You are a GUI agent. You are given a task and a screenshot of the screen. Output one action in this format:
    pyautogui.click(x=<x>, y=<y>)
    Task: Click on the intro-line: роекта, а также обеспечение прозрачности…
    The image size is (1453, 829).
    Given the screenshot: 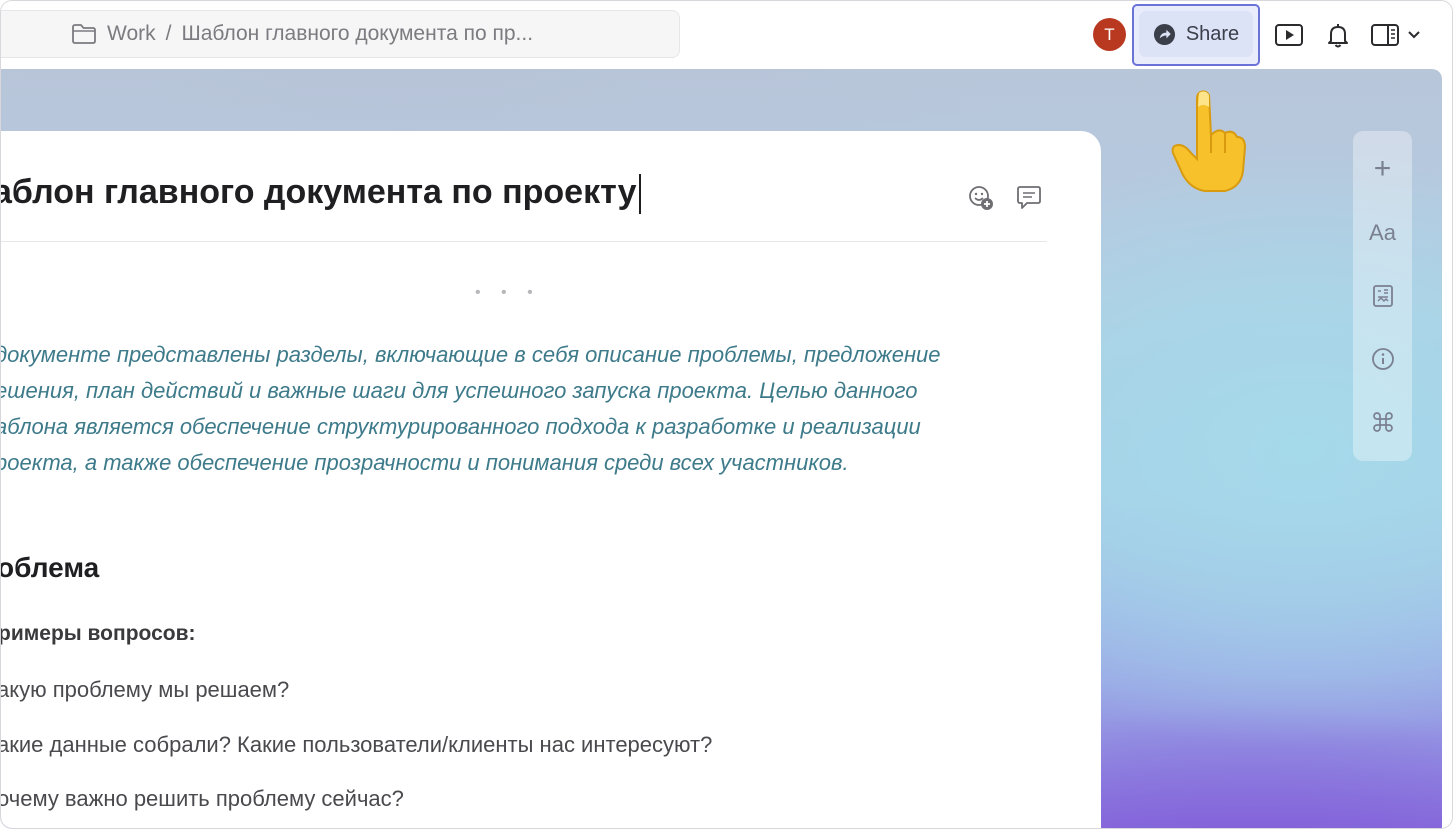 What is the action you would take?
    pyautogui.click(x=424, y=462)
    